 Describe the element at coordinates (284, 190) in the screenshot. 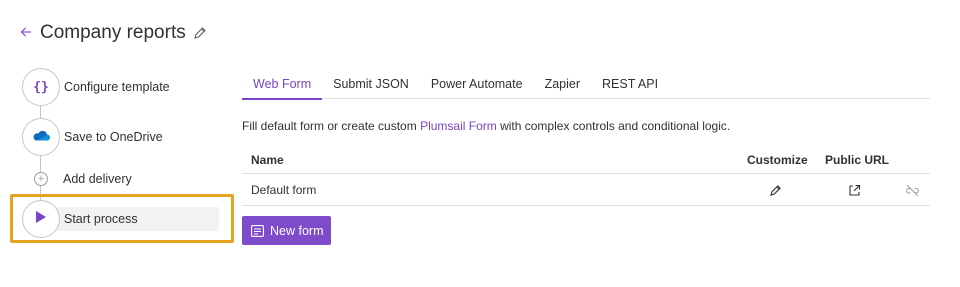

I see `form-name-cell: Default form` at that location.